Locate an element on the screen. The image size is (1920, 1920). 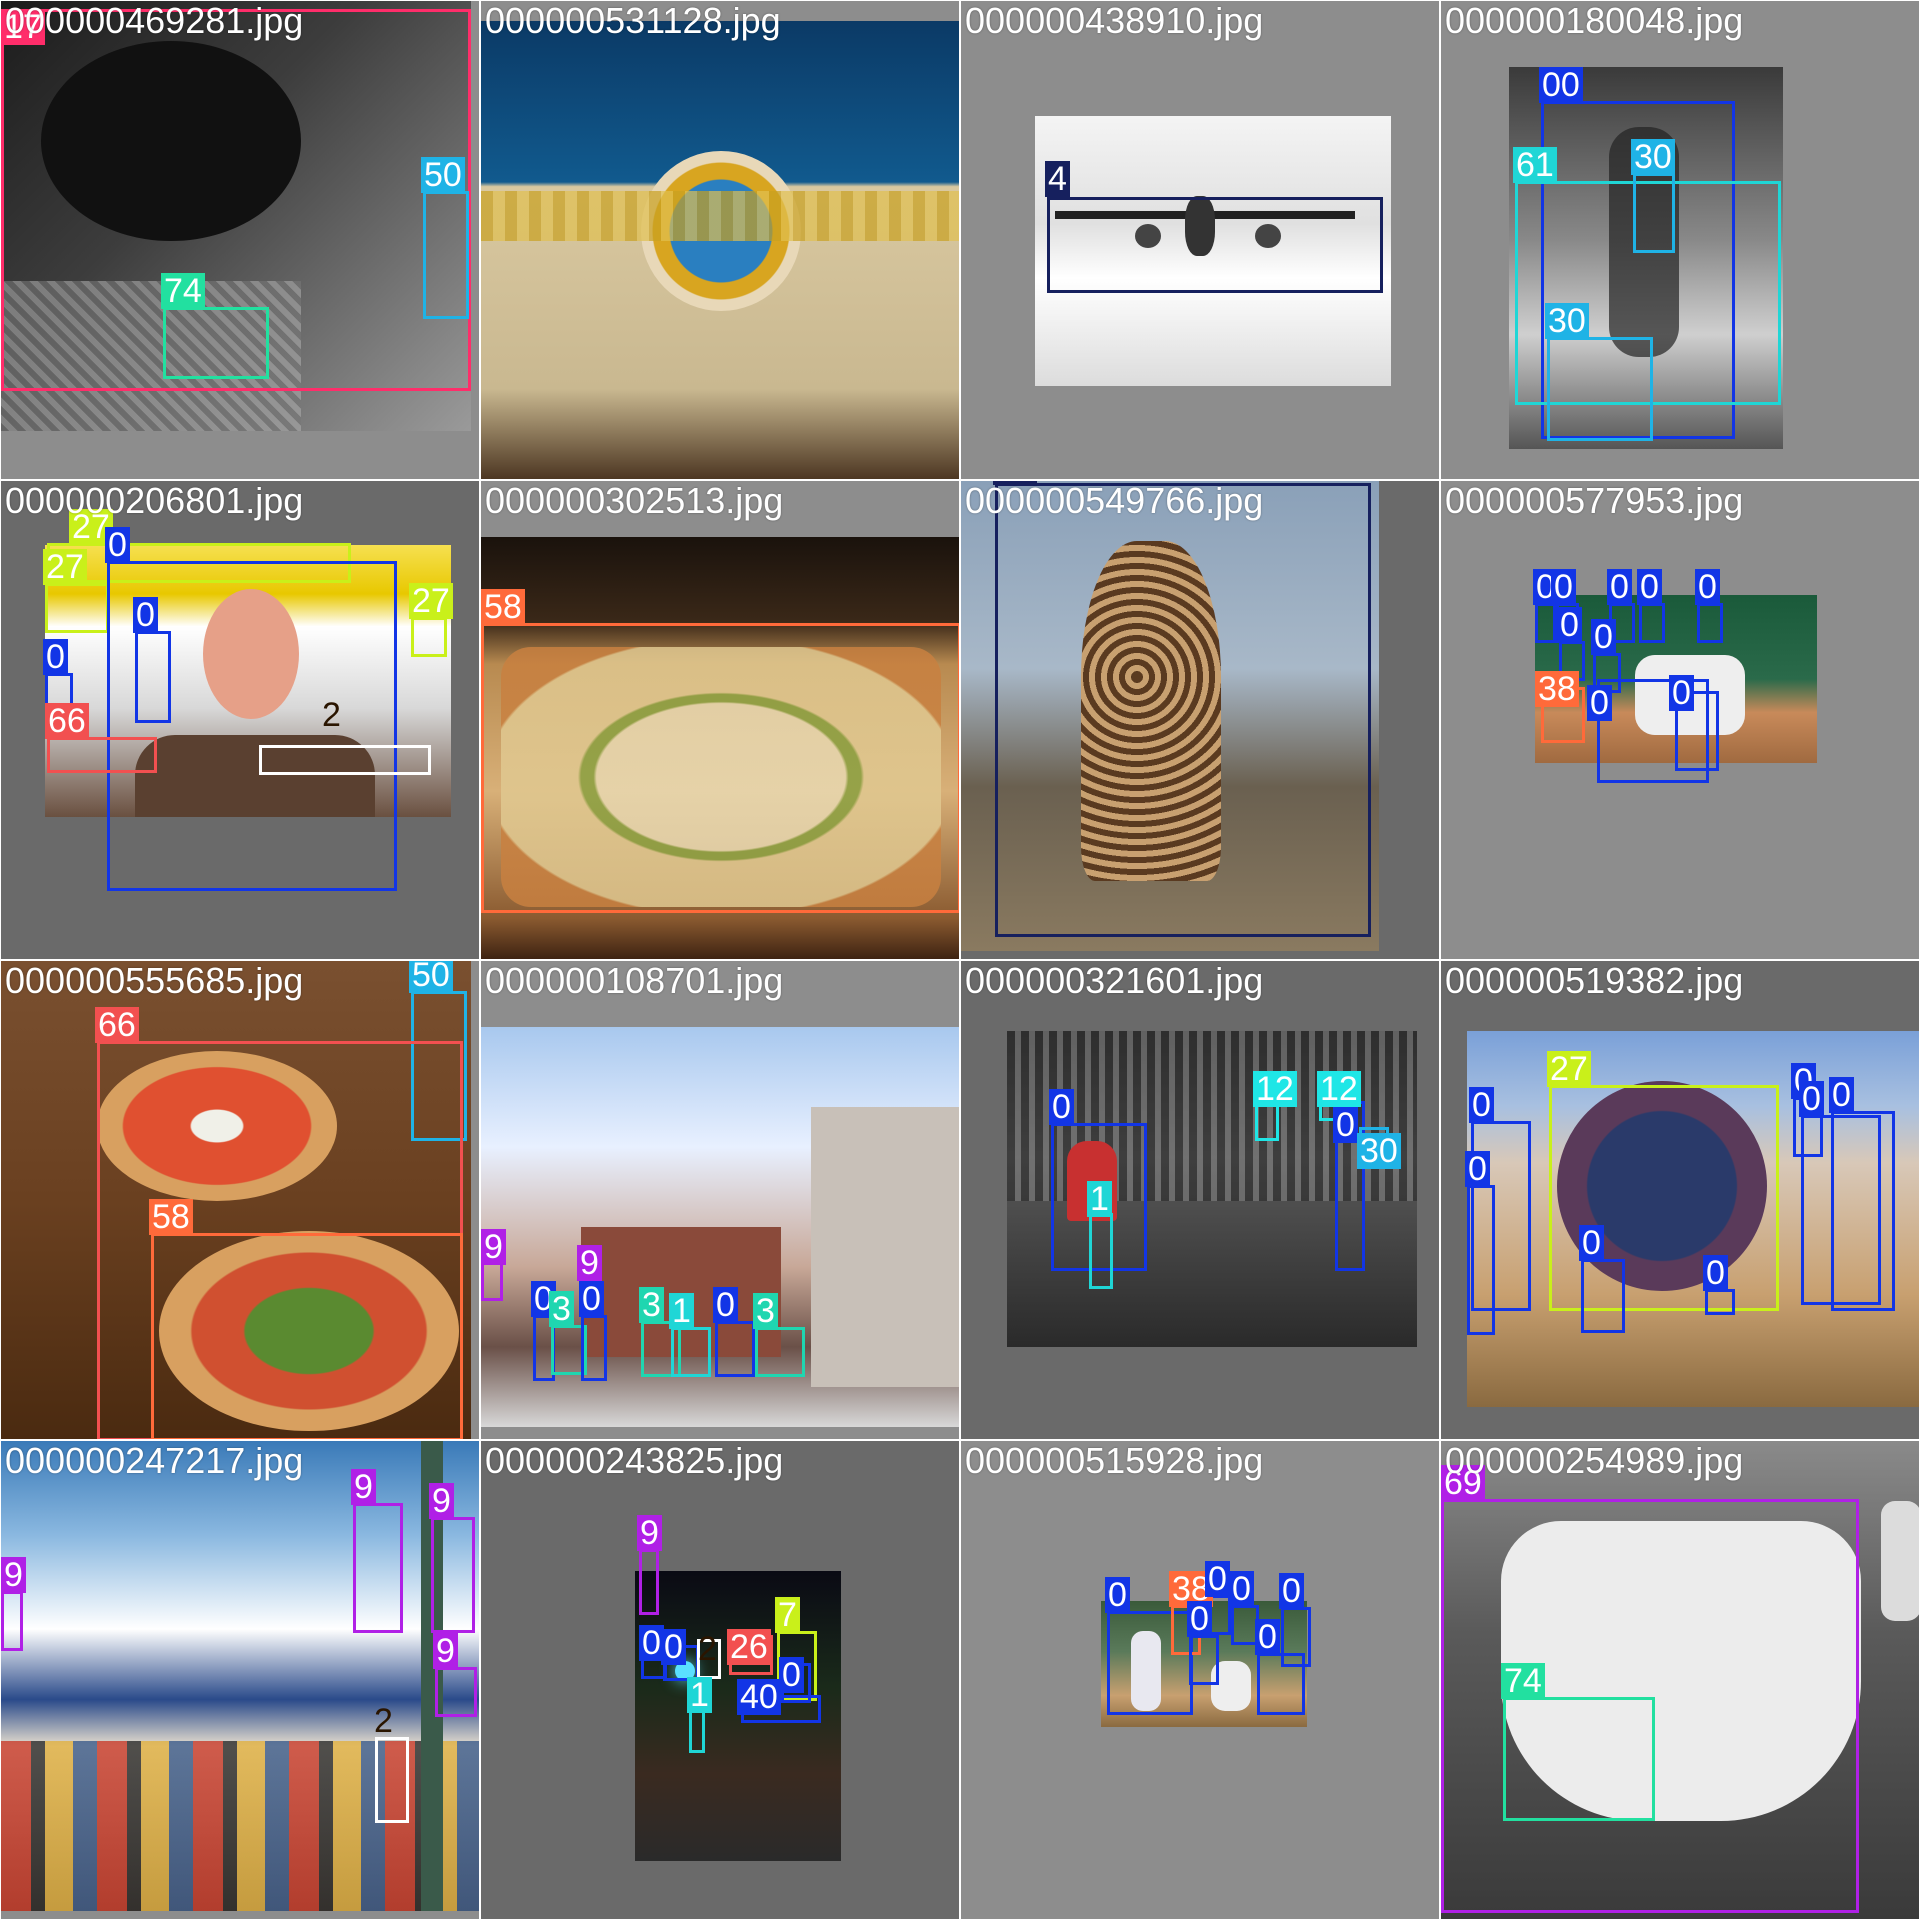
tile: 000000243825.jpg 9 7 0 0 2 26 0 1 40 is located at coordinates (720, 1680).